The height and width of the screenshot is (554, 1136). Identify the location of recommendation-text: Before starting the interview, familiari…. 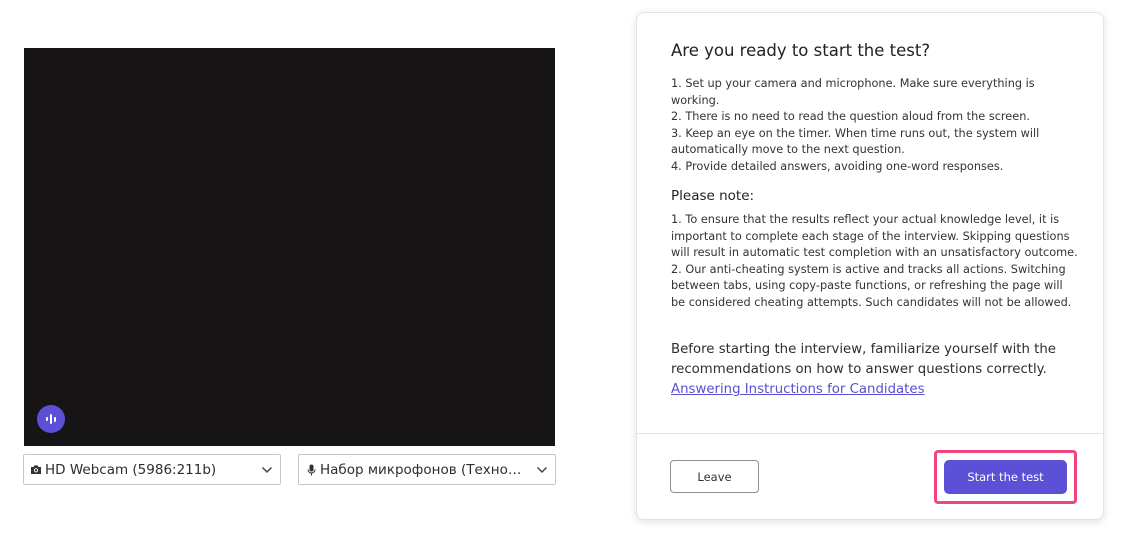
(863, 359).